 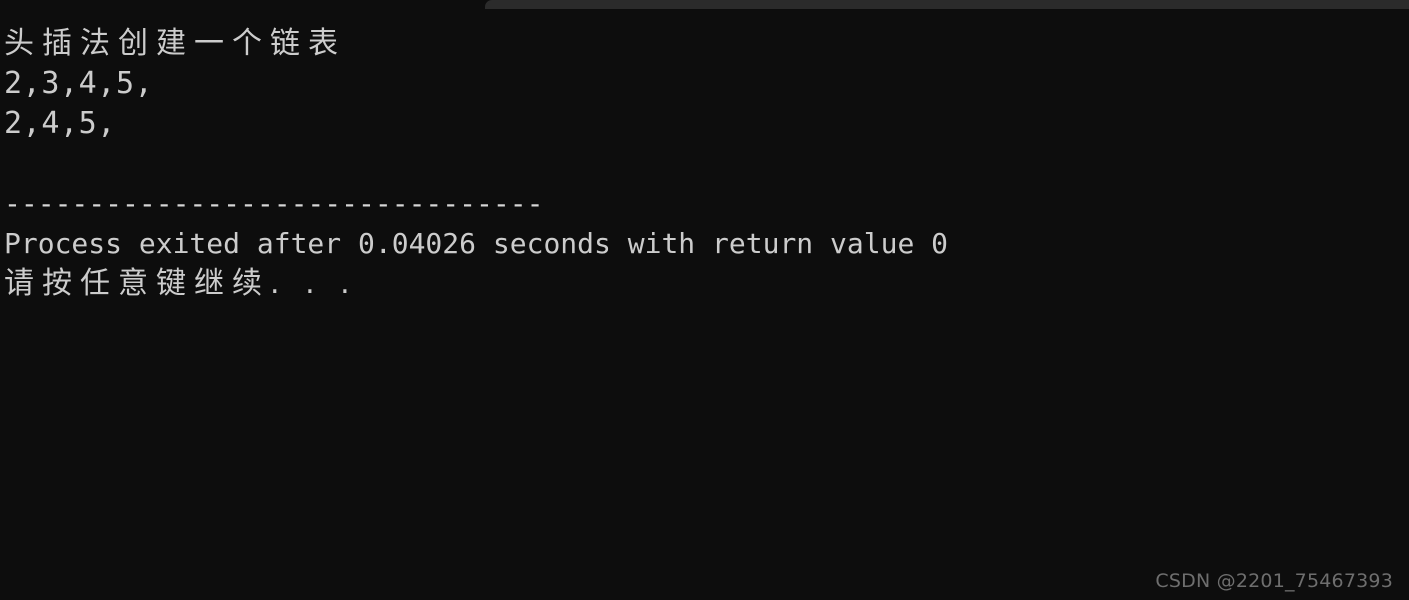 I want to click on output-line-list-first: 2,3,4,5,, so click(x=79, y=83).